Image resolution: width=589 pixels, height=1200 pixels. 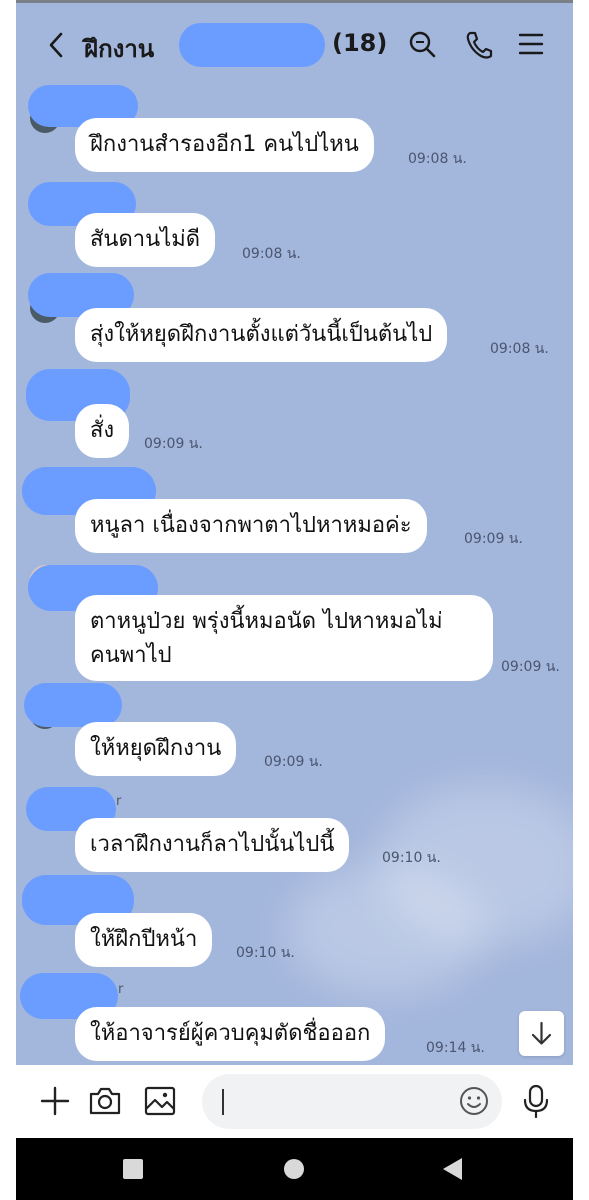 What do you see at coordinates (105, 1101) in the screenshot?
I see `camera-icon` at bounding box center [105, 1101].